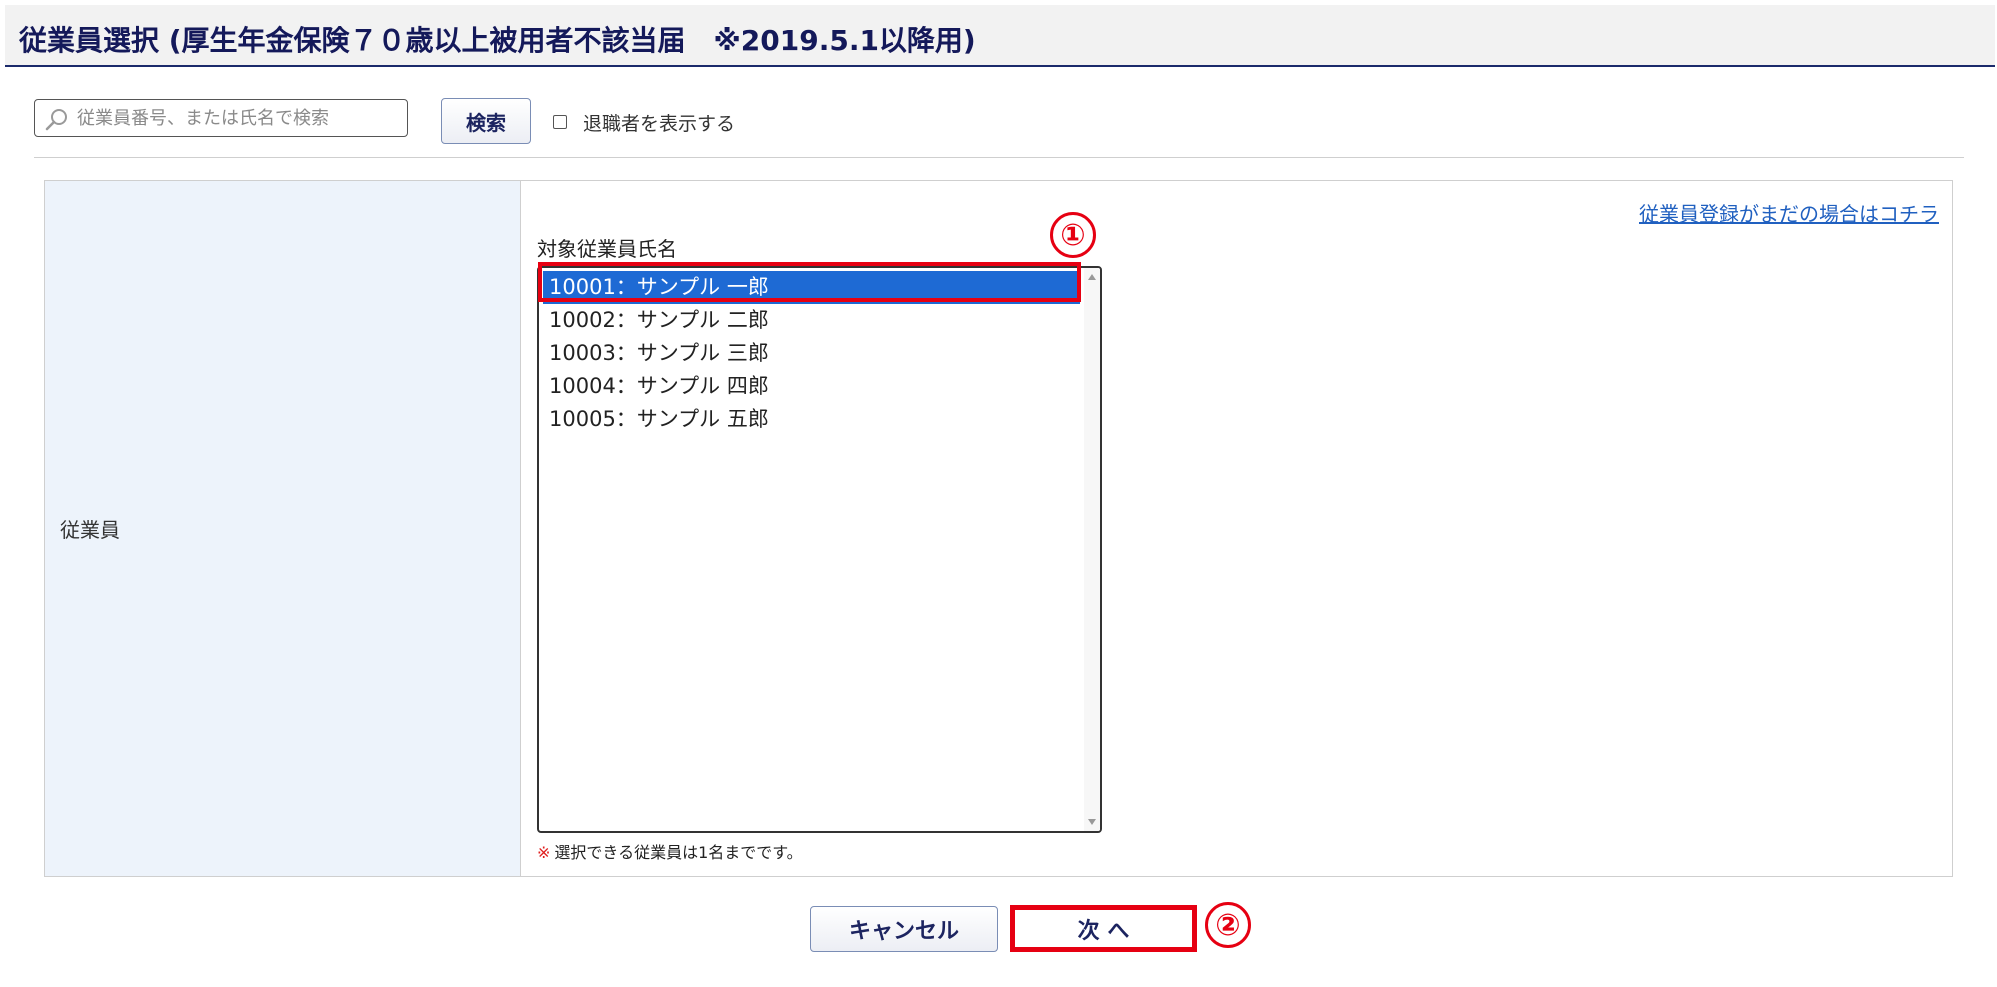 The image size is (1997, 987). Describe the element at coordinates (1092, 277) in the screenshot. I see `scroll-up-icon` at that location.